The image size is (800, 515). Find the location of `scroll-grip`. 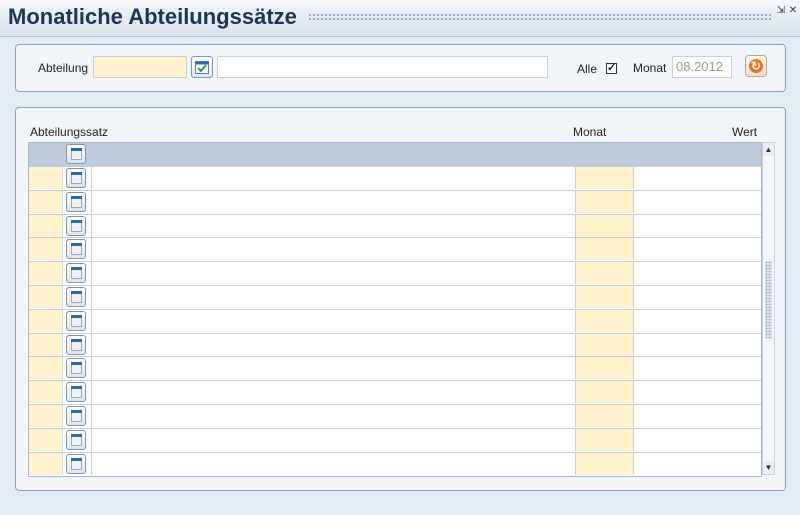

scroll-grip is located at coordinates (768, 300).